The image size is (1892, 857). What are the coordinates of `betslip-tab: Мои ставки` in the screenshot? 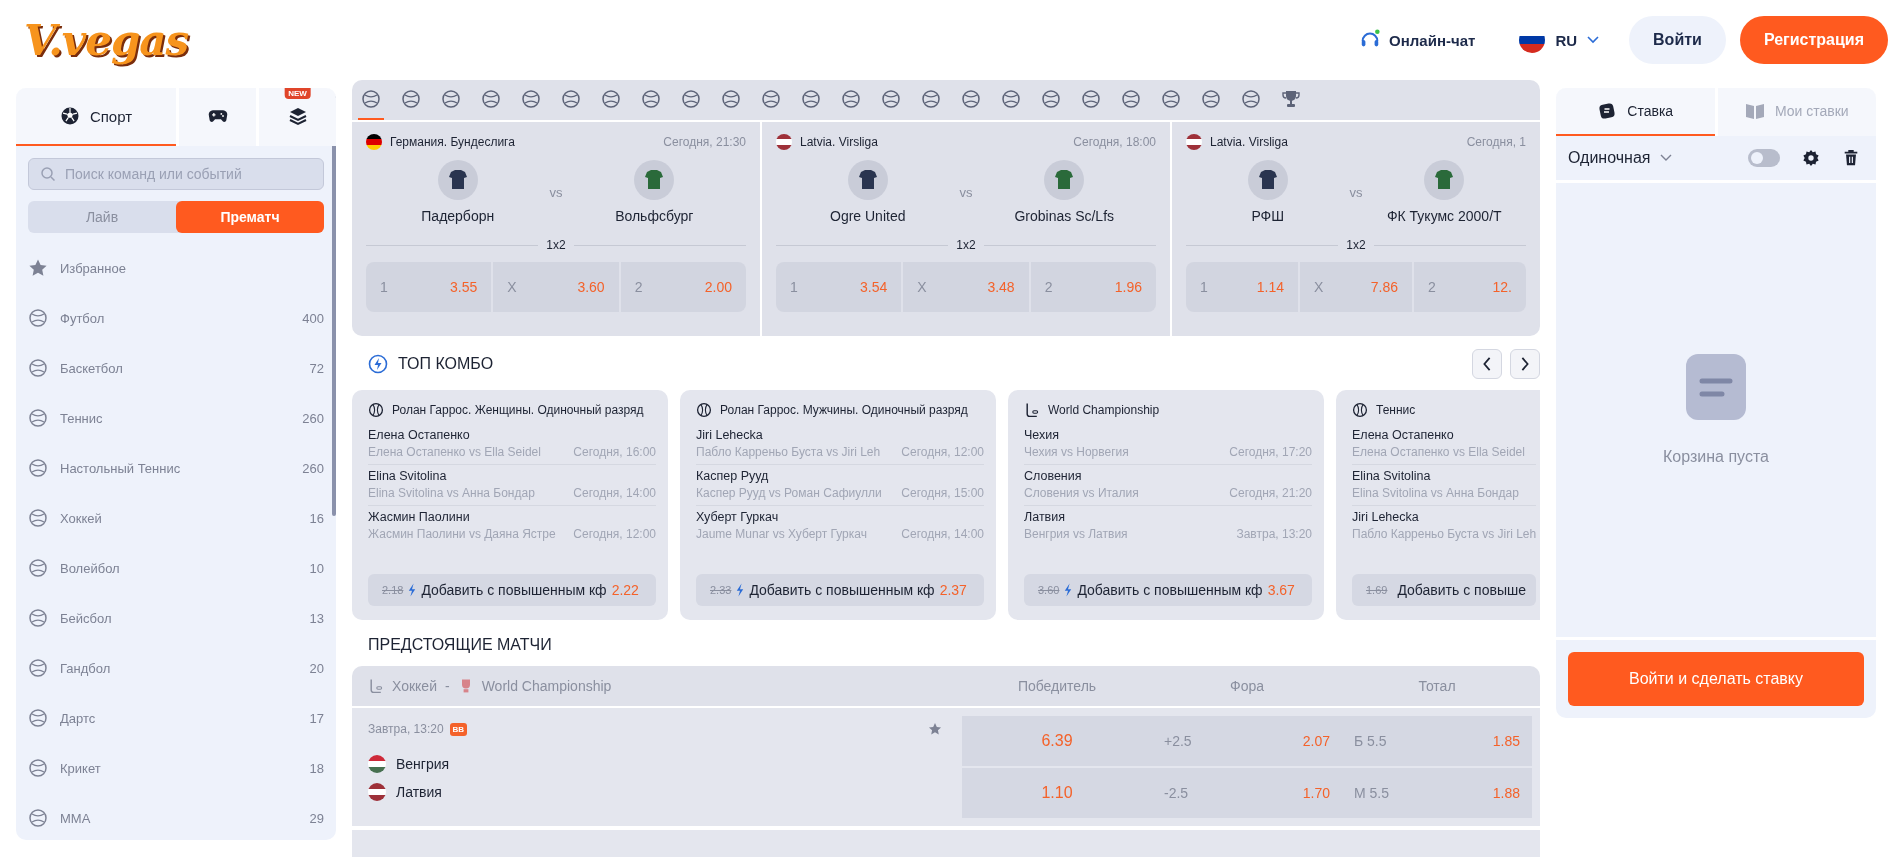 It's located at (1796, 112).